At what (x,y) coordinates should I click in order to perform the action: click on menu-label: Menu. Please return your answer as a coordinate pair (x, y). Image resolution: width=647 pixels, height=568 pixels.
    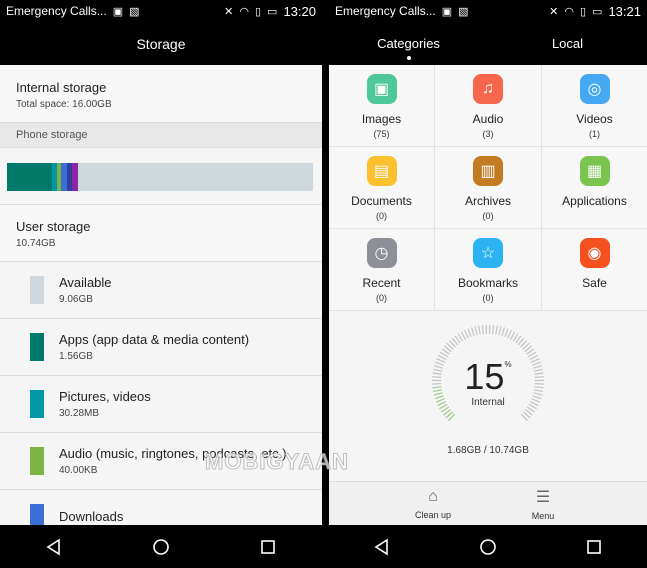
    Looking at the image, I should click on (543, 515).